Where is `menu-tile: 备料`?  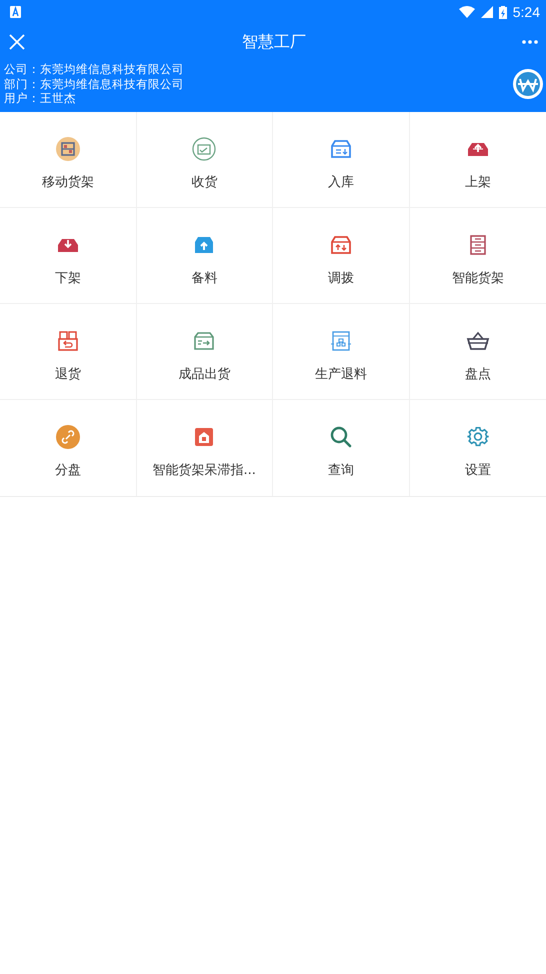
menu-tile: 备料 is located at coordinates (204, 256).